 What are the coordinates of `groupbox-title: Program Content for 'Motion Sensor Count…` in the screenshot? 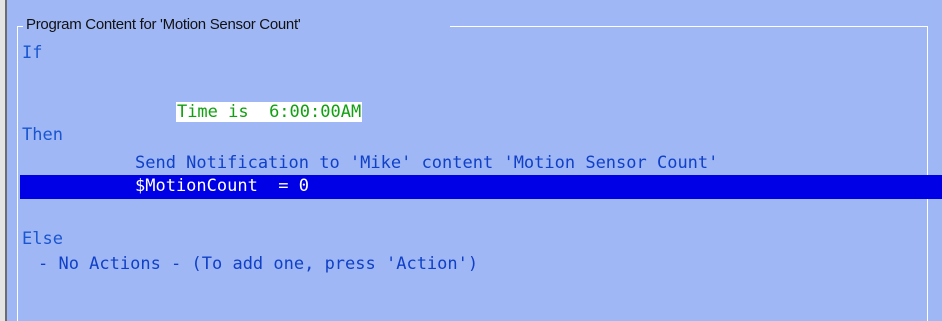 It's located at (164, 25).